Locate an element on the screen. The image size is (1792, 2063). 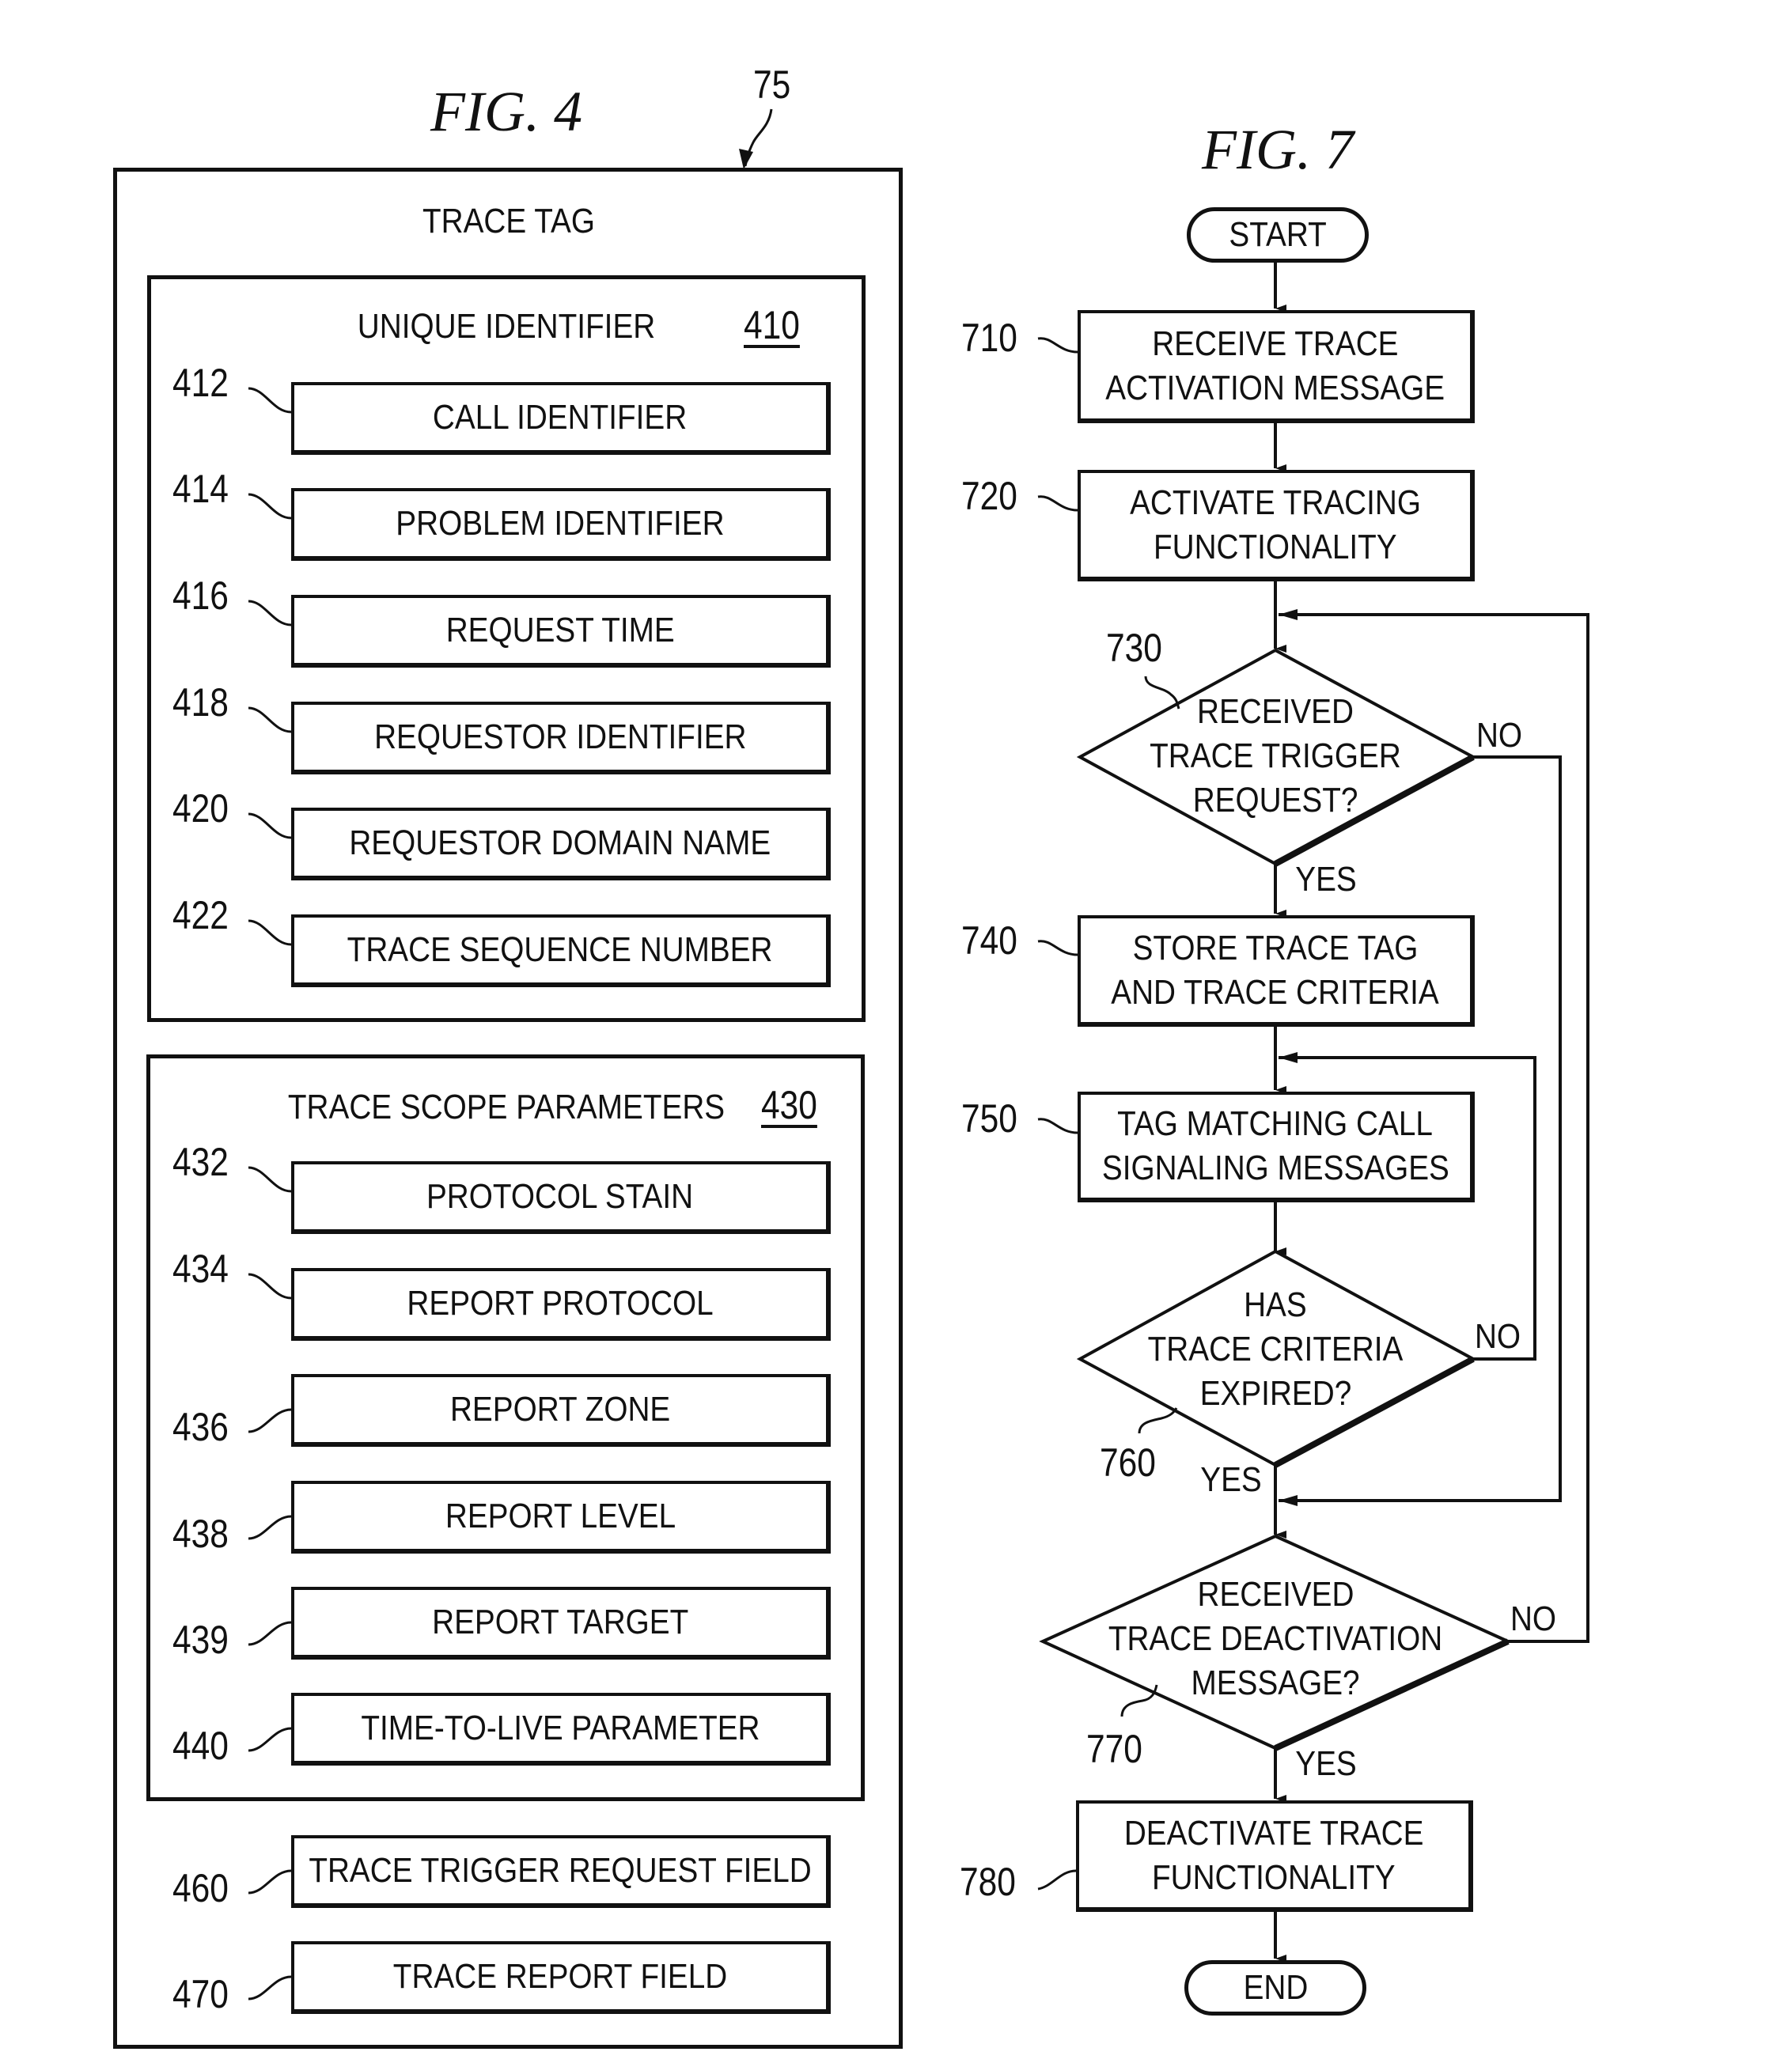
field-460-ref: 460 is located at coordinates (200, 1888).